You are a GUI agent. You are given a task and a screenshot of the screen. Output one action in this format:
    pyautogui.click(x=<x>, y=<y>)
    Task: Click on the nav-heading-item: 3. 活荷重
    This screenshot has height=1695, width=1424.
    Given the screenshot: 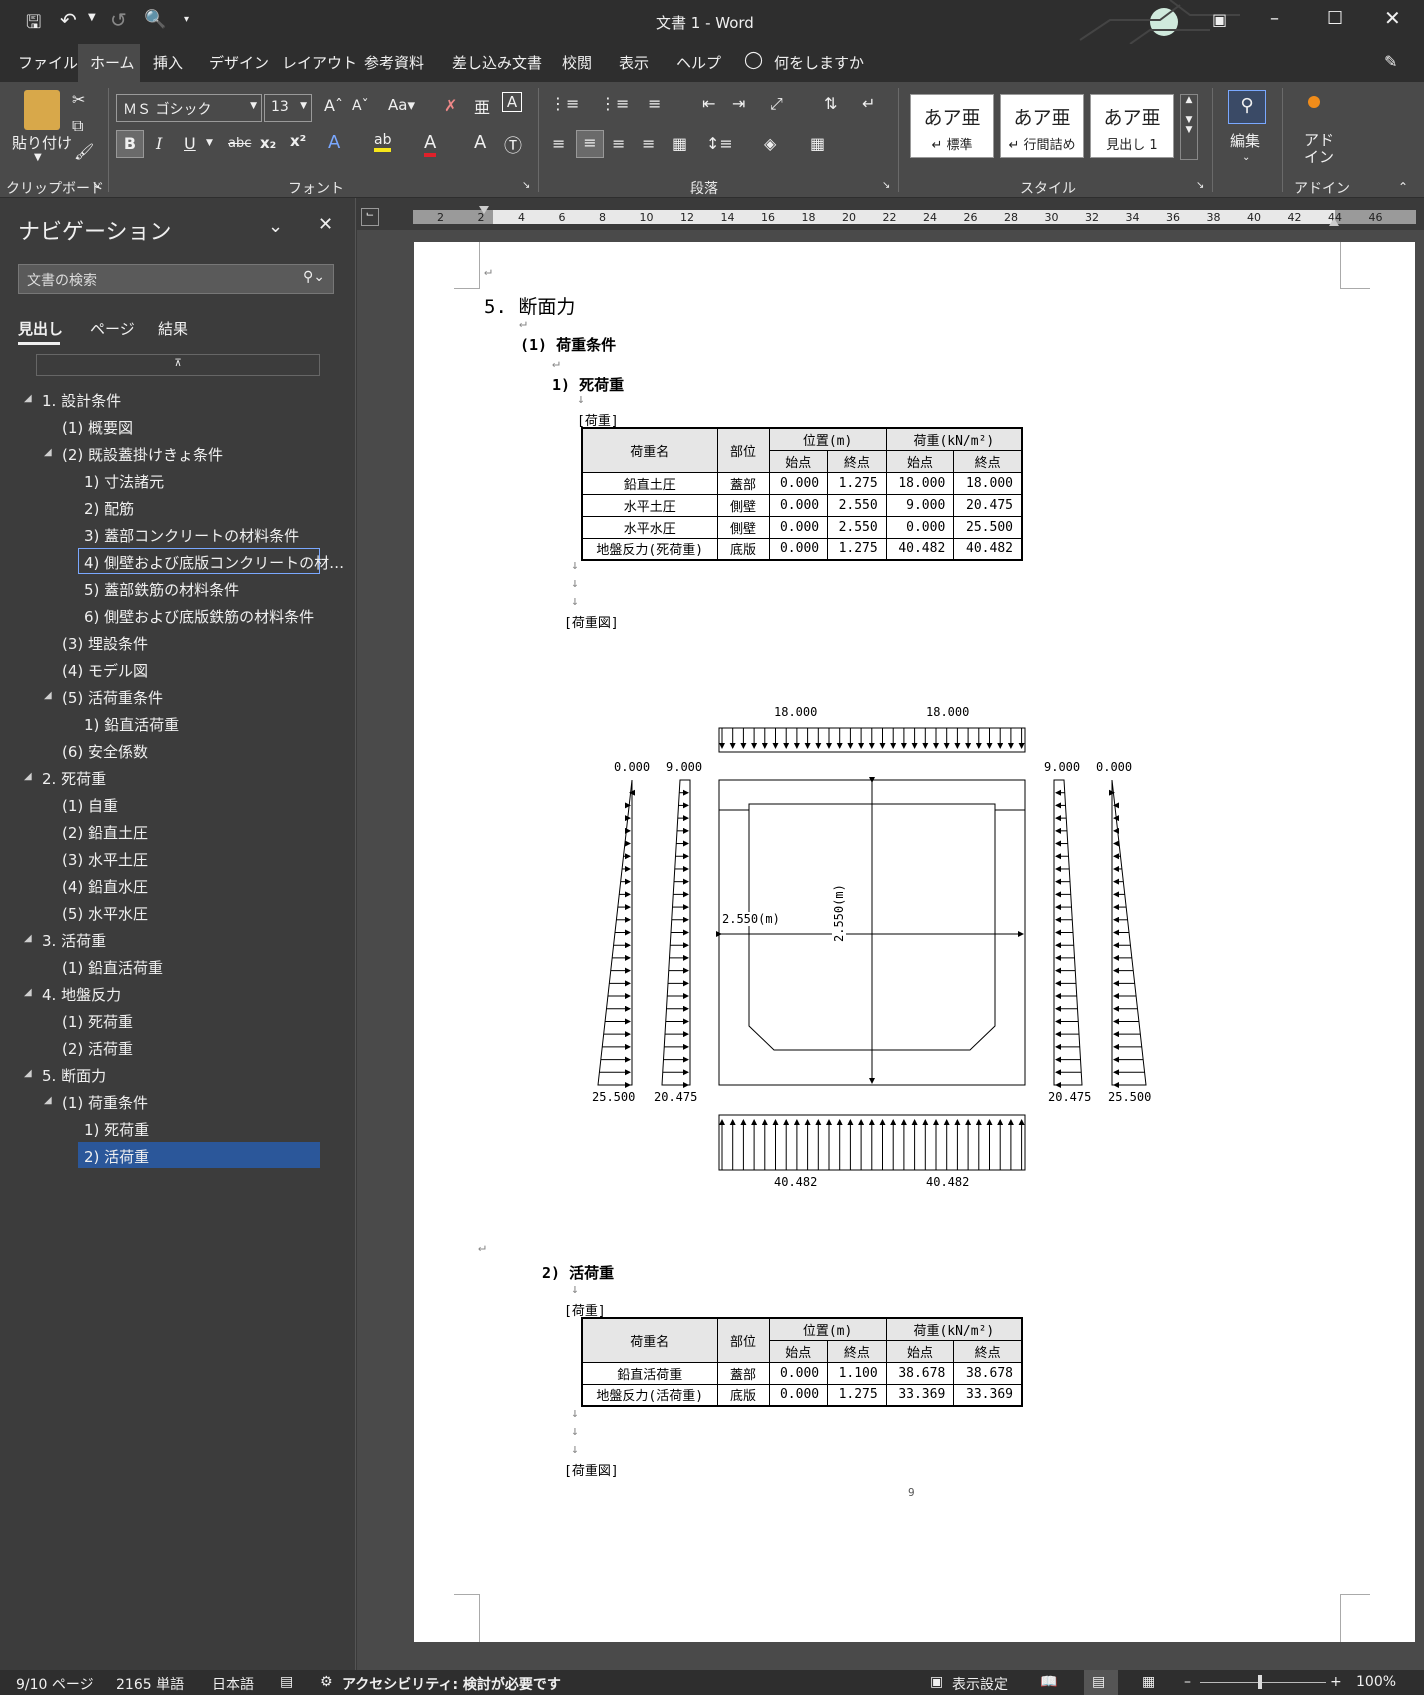 What is the action you would take?
    pyautogui.click(x=74, y=940)
    